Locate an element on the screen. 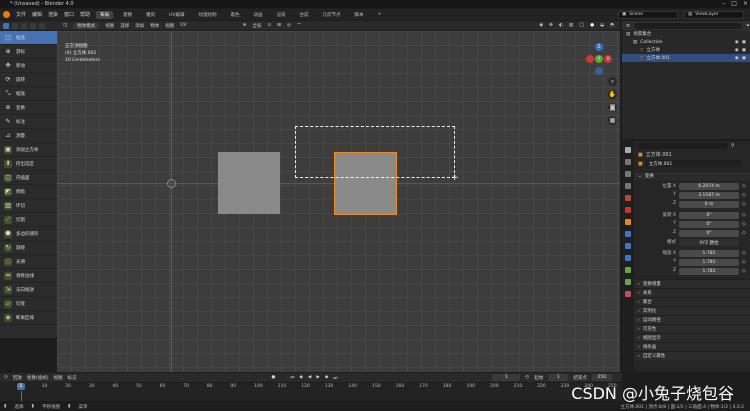 The image size is (750, 411). material-tab-icon is located at coordinates (628, 294).